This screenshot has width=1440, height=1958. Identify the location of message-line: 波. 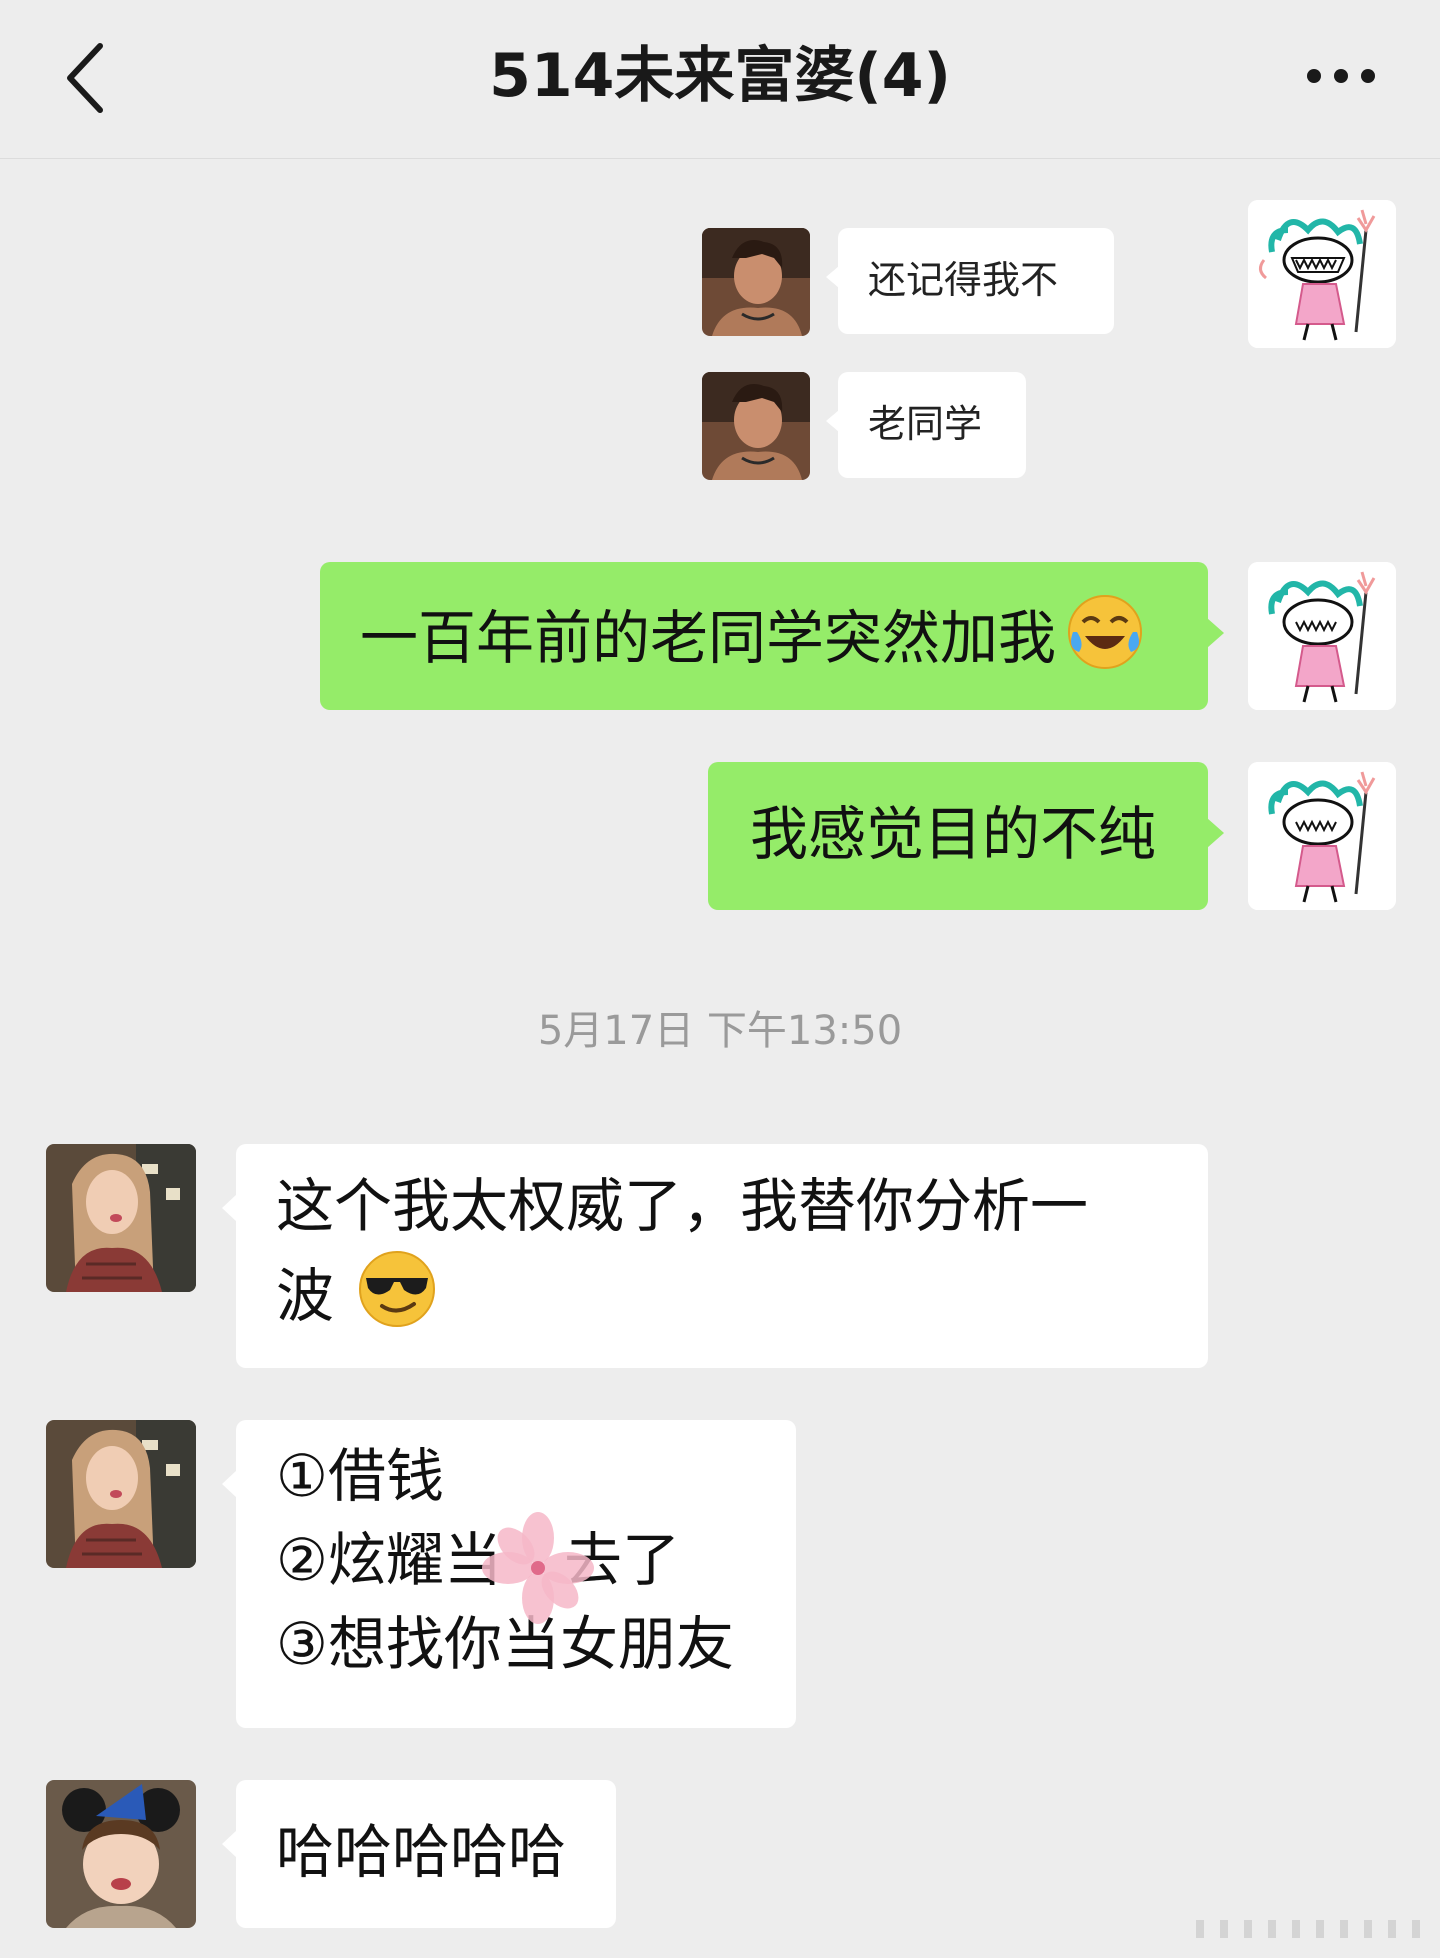
(742, 1293).